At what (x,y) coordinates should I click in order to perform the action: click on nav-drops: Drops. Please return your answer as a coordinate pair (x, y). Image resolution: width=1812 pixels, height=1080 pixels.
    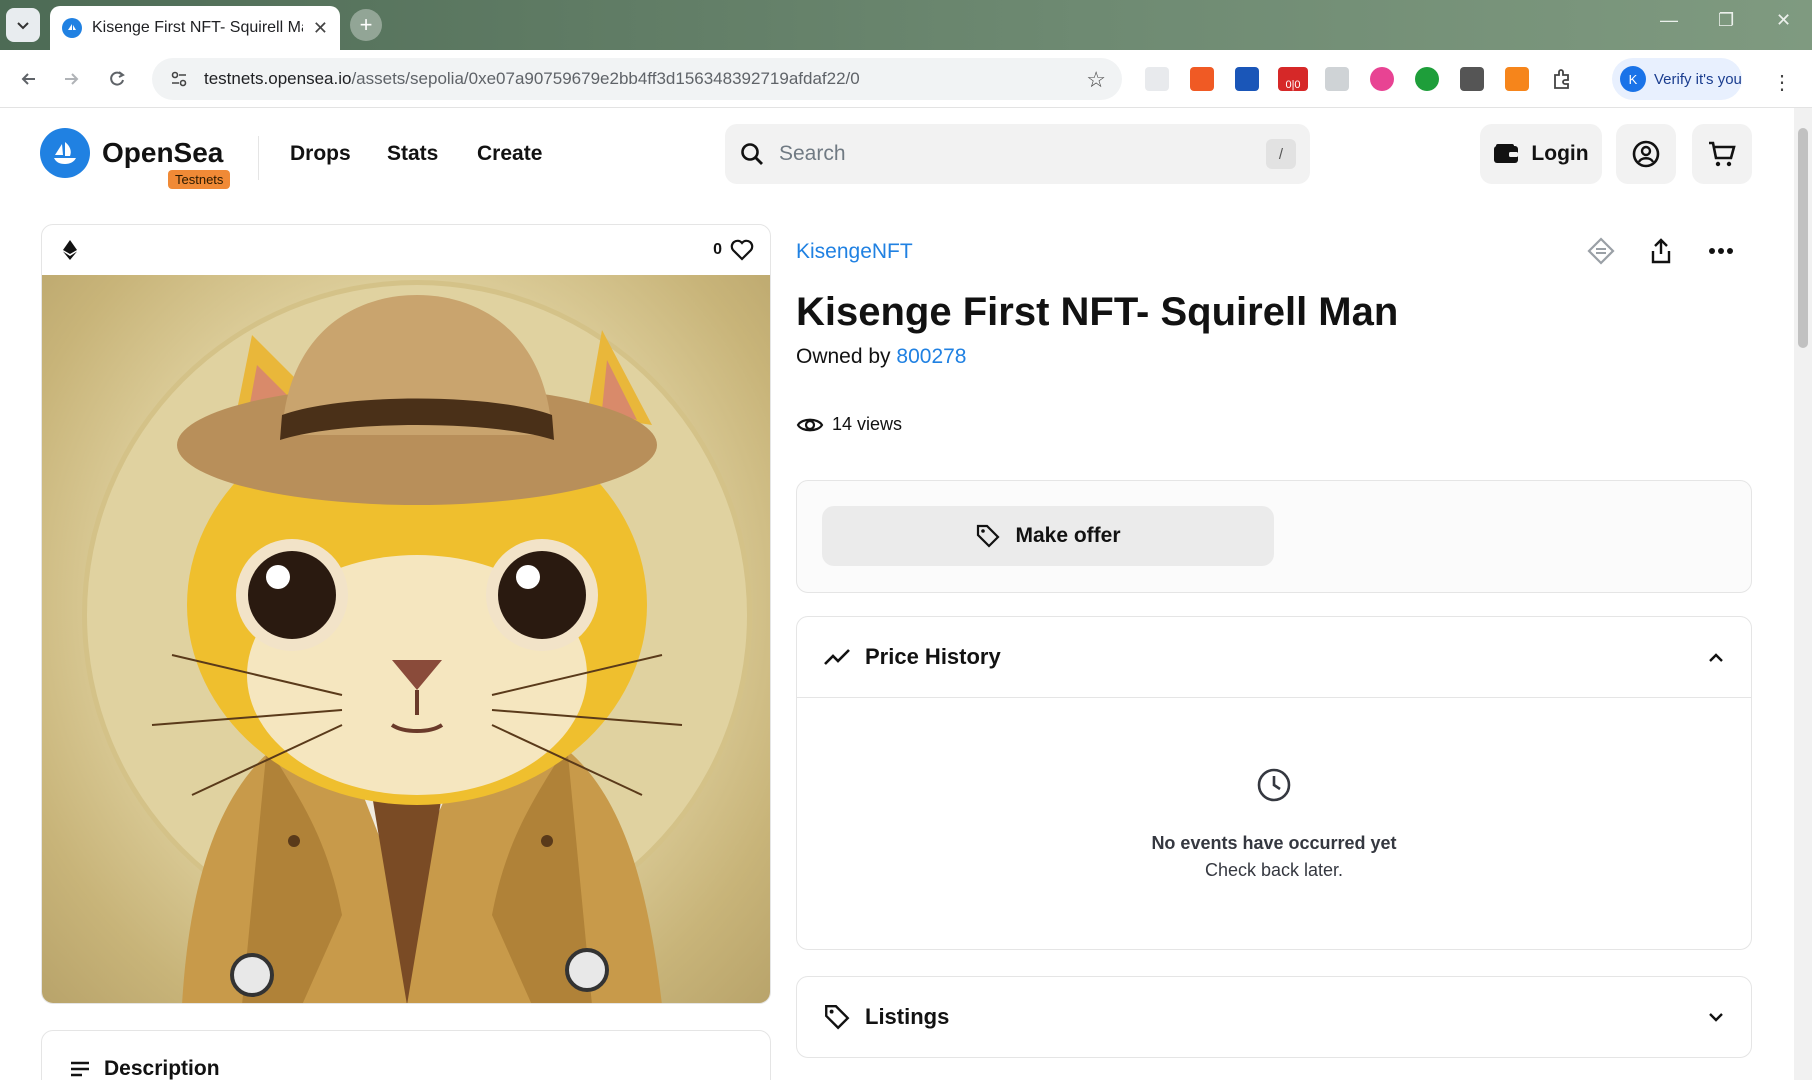
    Looking at the image, I should click on (320, 154).